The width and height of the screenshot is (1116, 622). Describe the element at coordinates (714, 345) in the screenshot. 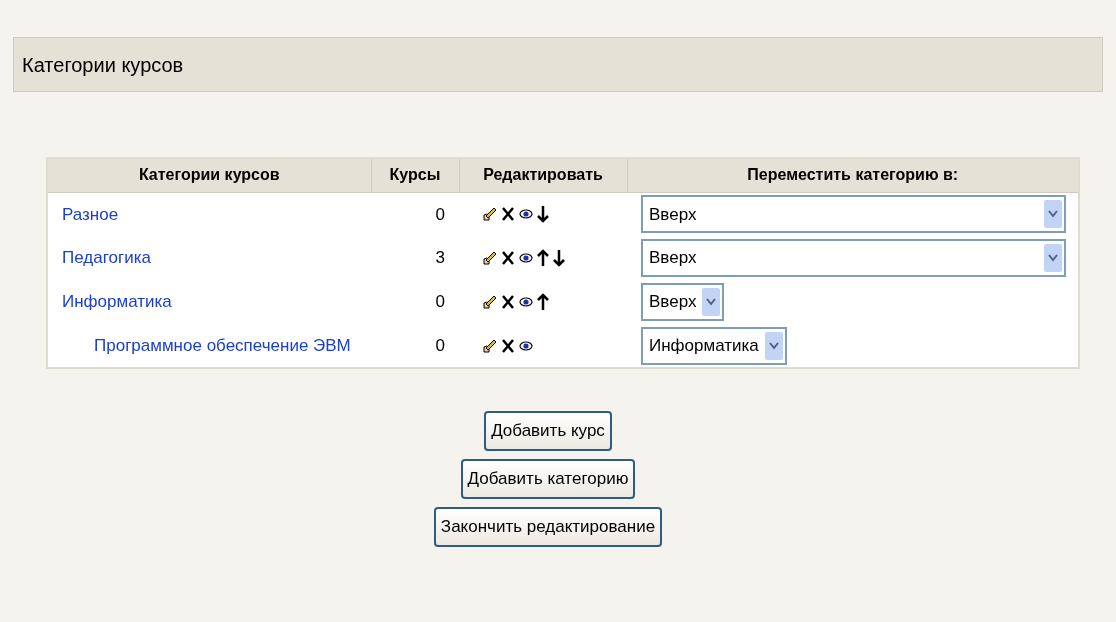

I see `move-to-select: Информатика` at that location.